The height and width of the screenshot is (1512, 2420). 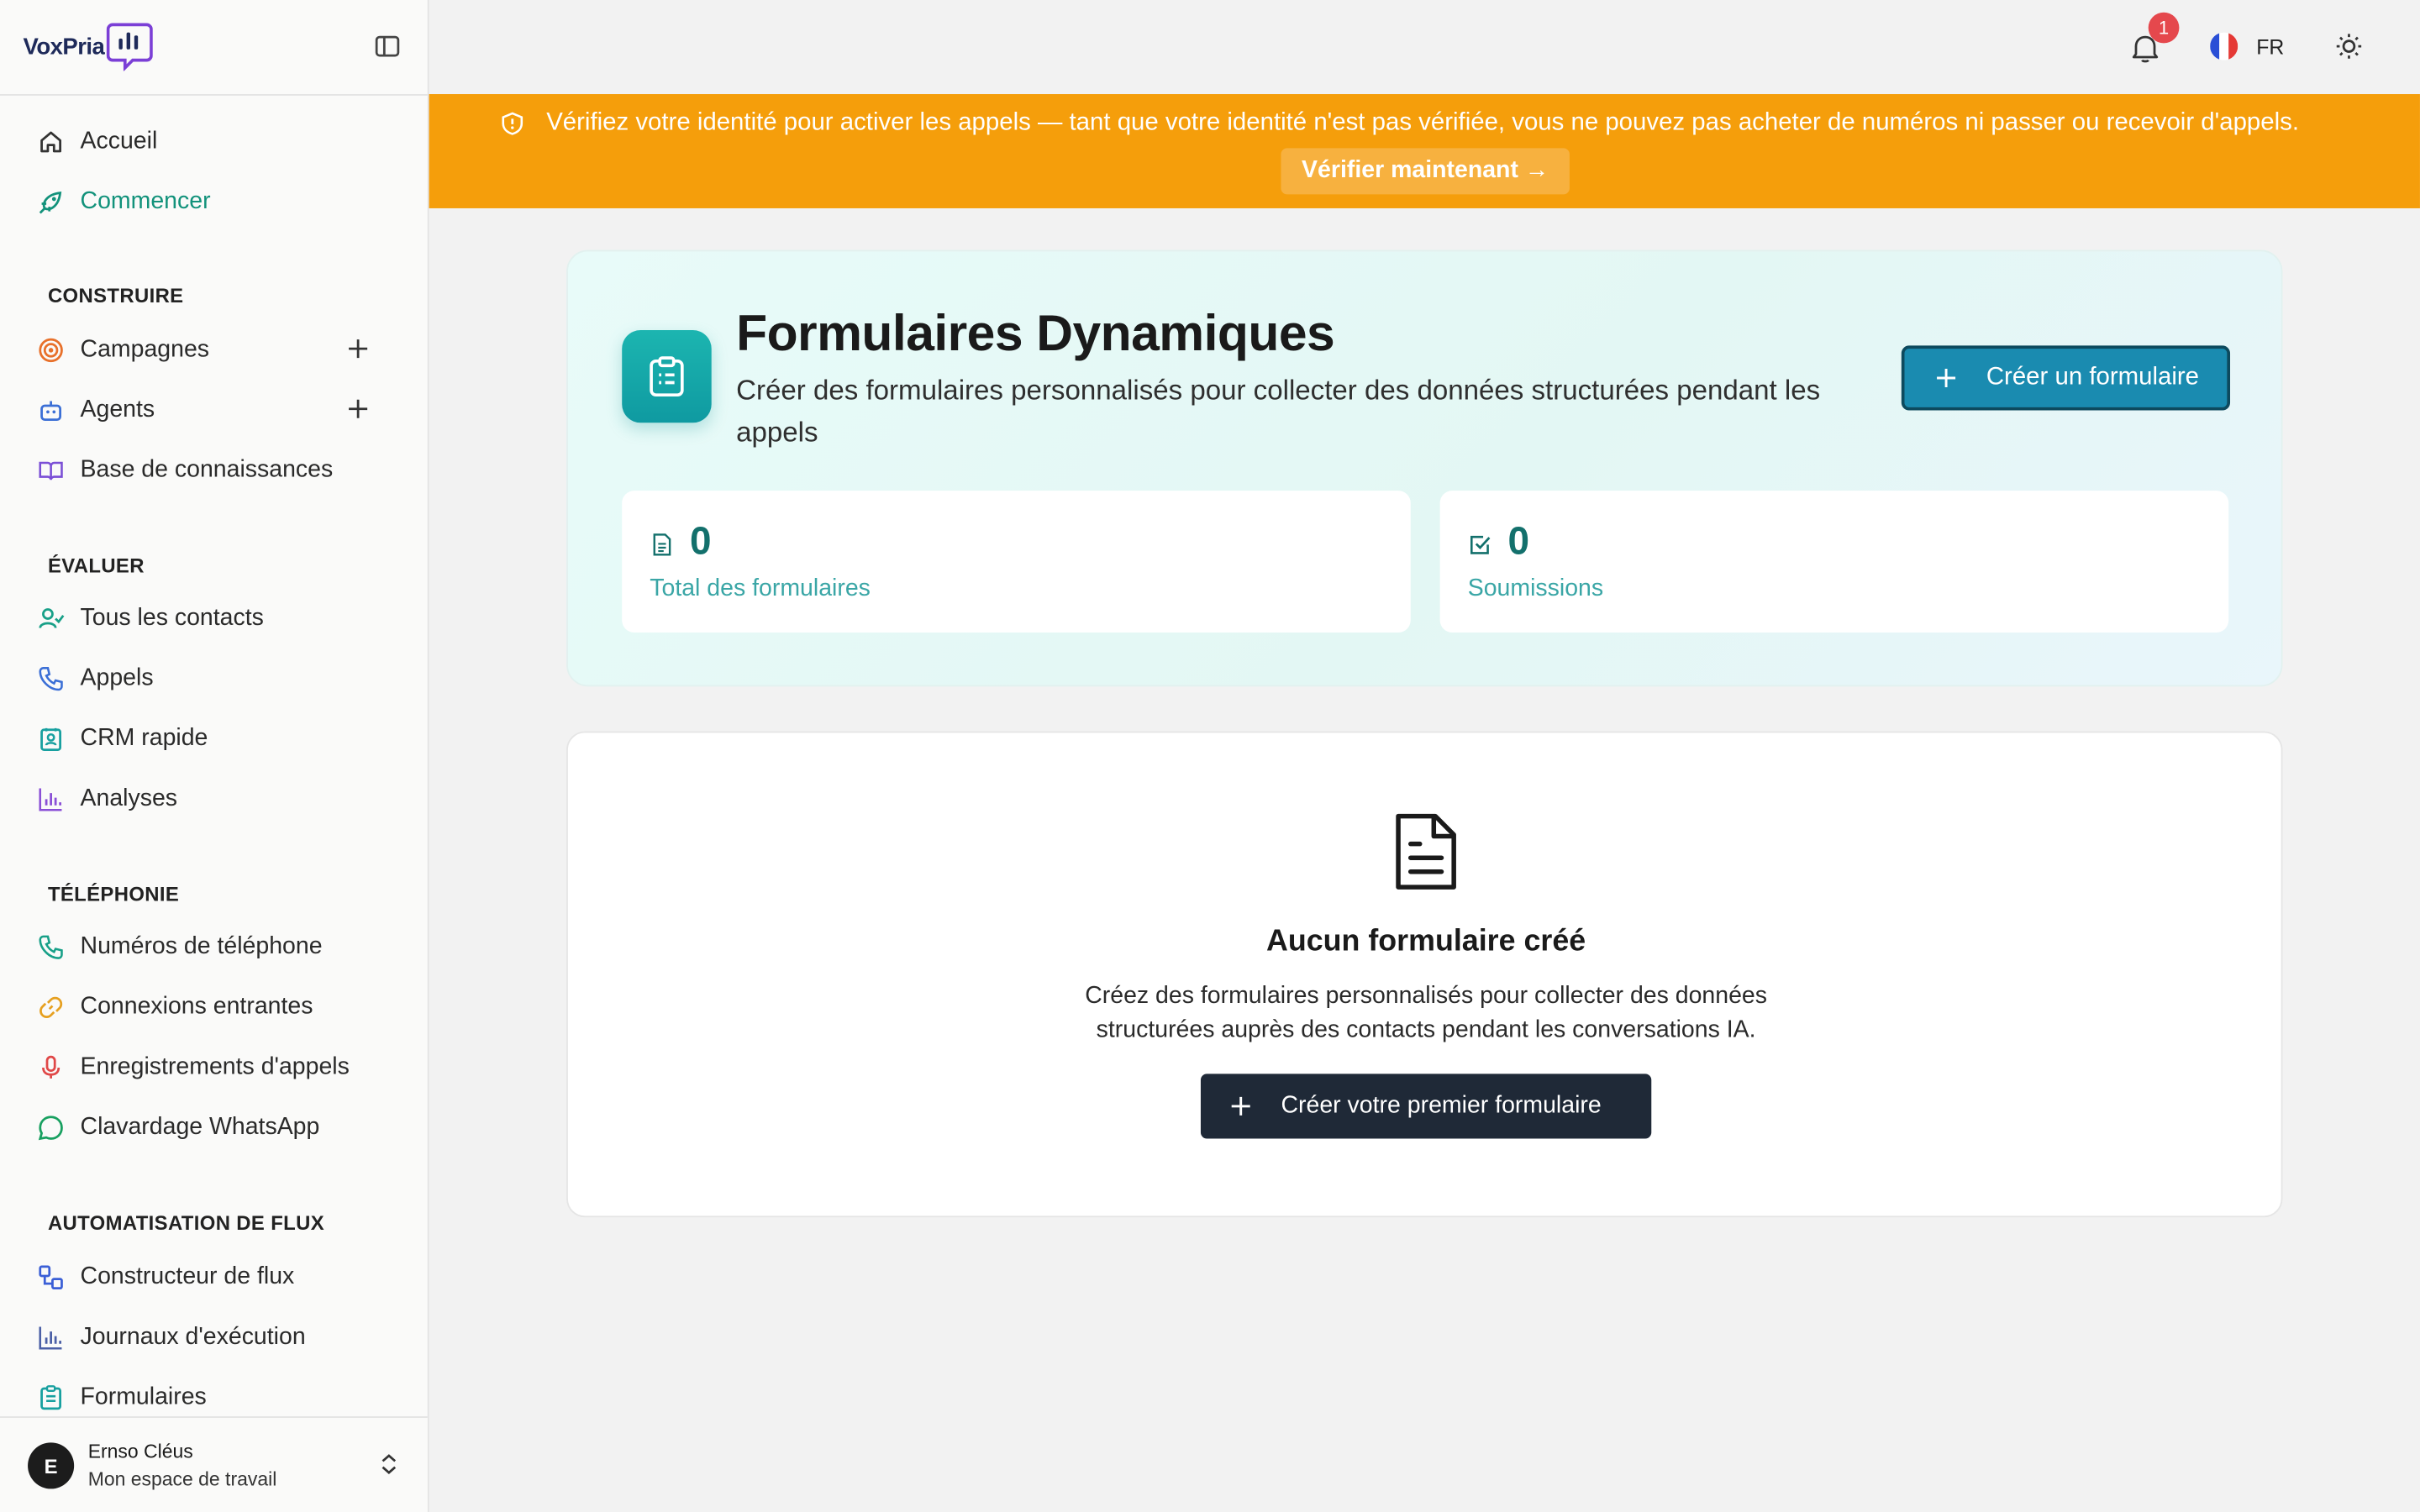 I want to click on language-code: FR, so click(x=2270, y=46).